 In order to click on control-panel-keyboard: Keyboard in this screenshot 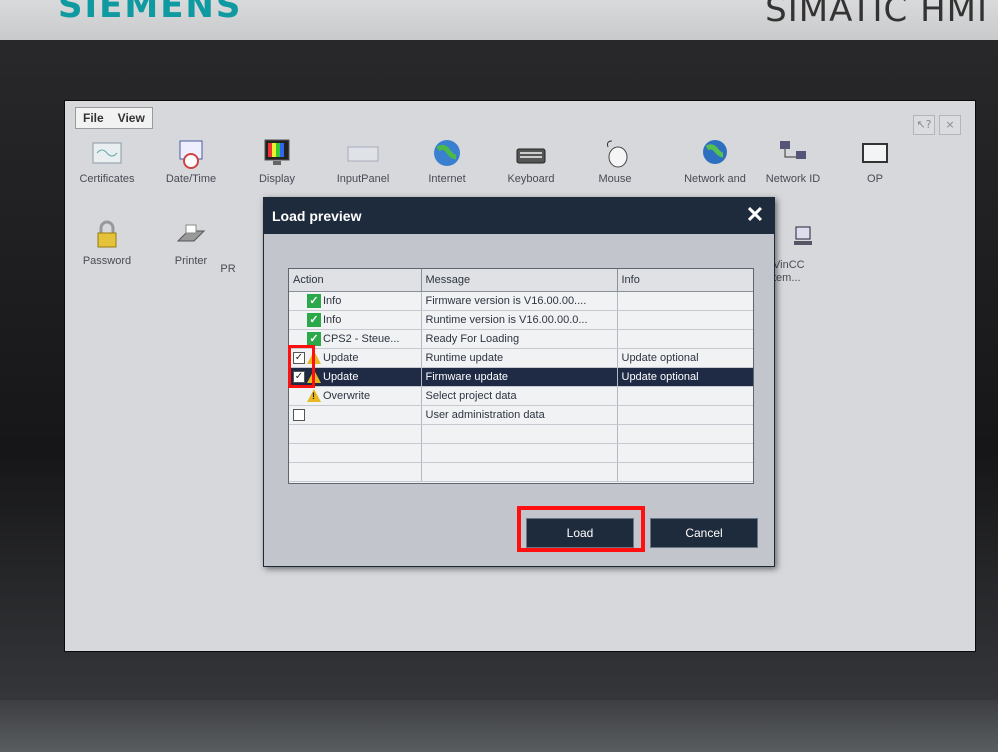, I will do `click(531, 161)`.